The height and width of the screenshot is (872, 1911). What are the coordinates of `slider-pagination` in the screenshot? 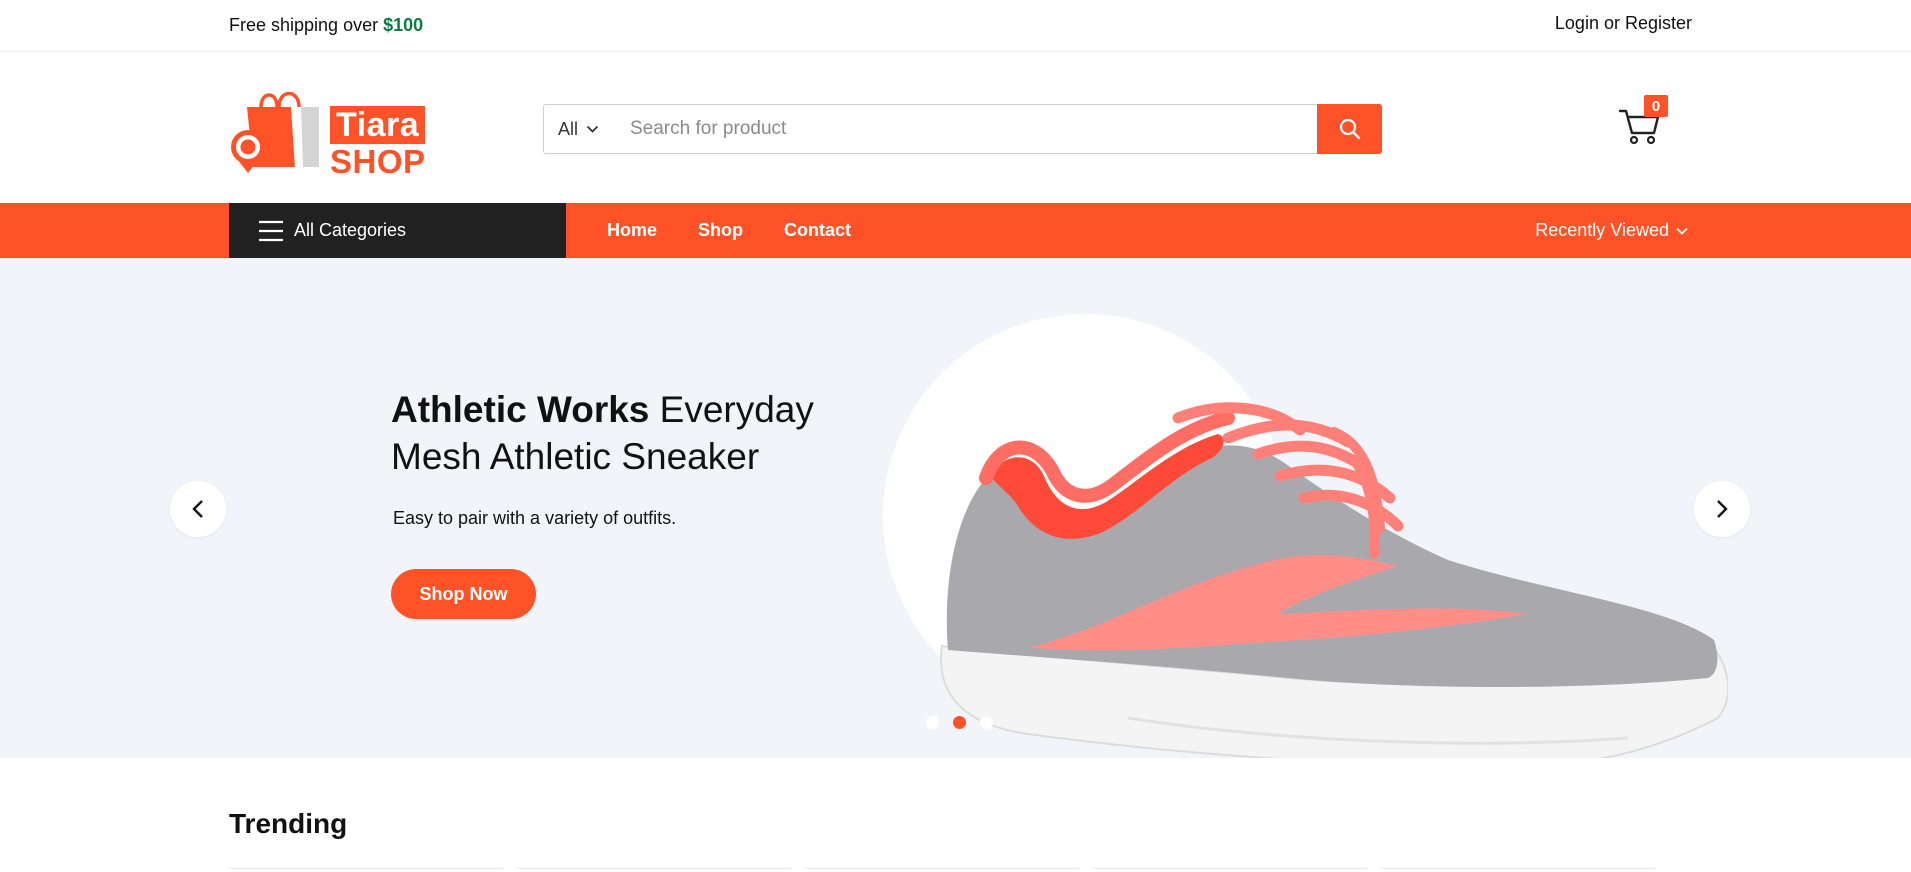 It's located at (966, 722).